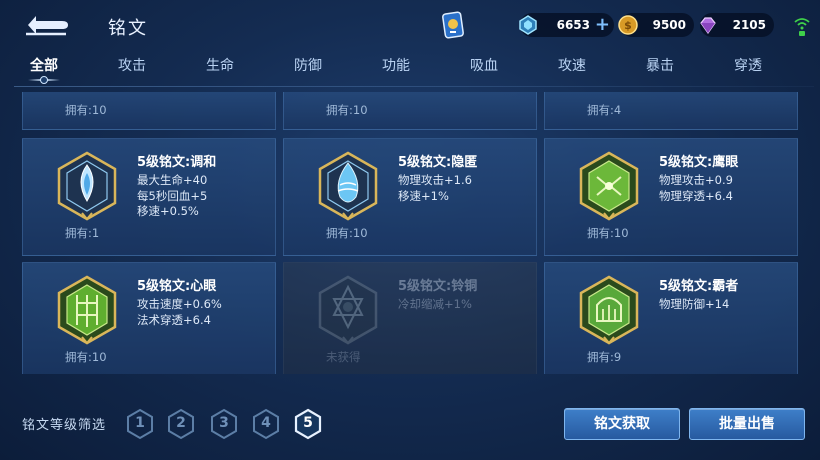  I want to click on rune-card-hawkeye: 5级铭文:鹰眼 物理攻击+0.9 物理穿透+6.4 拥有:10, so click(671, 197).